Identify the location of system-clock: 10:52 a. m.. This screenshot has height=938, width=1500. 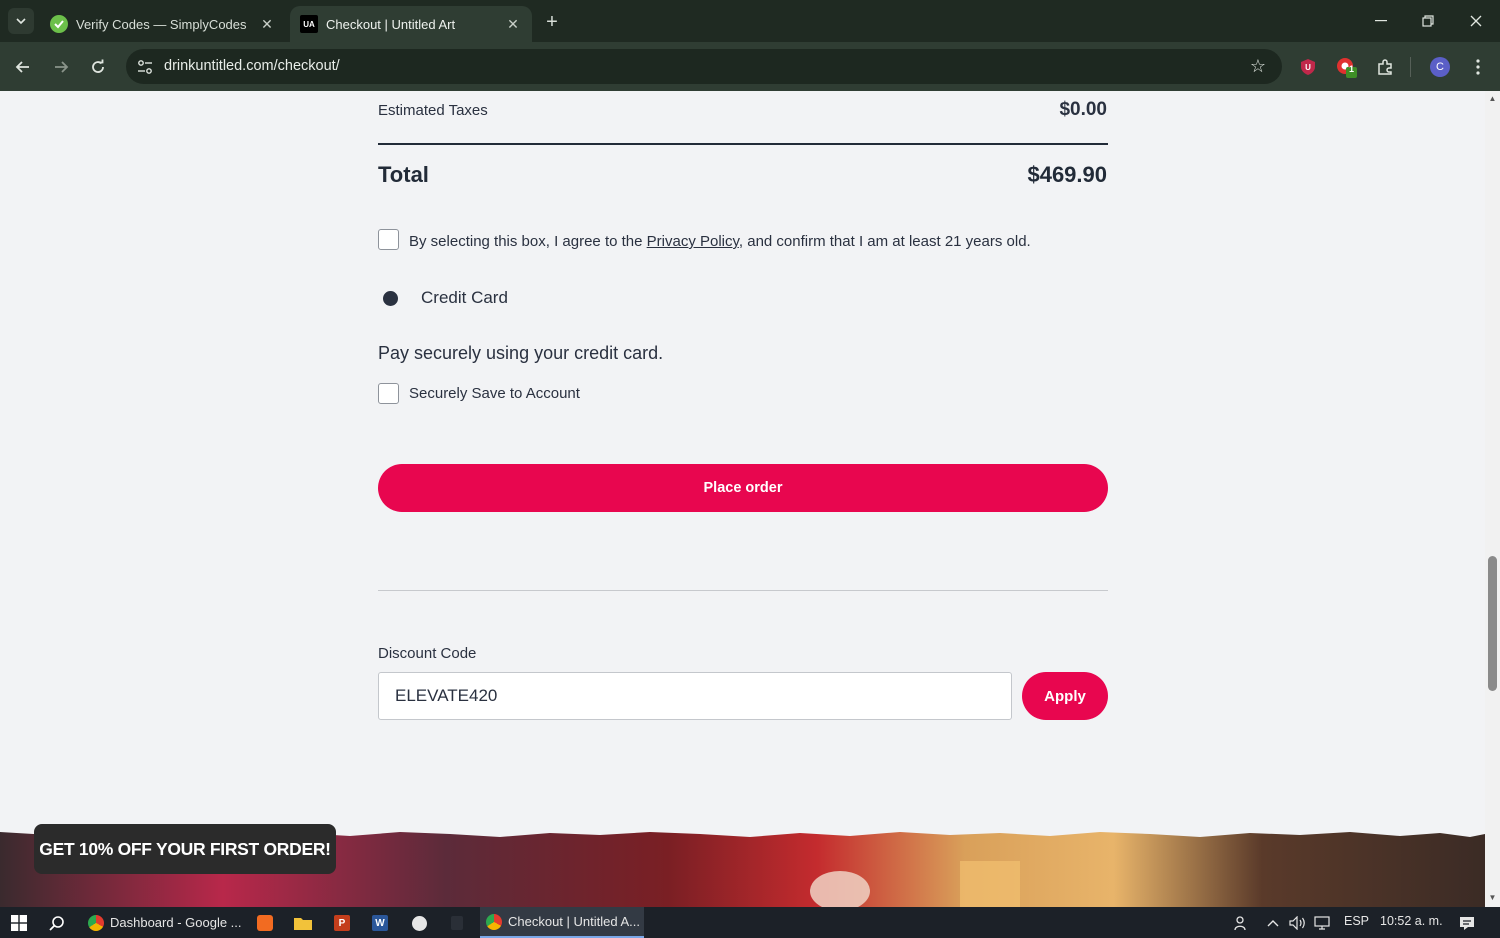
(1411, 921).